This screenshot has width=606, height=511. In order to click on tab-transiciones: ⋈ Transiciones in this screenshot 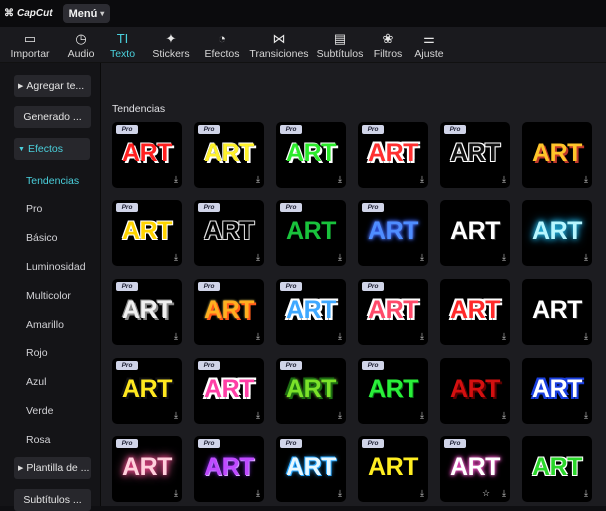, I will do `click(279, 45)`.